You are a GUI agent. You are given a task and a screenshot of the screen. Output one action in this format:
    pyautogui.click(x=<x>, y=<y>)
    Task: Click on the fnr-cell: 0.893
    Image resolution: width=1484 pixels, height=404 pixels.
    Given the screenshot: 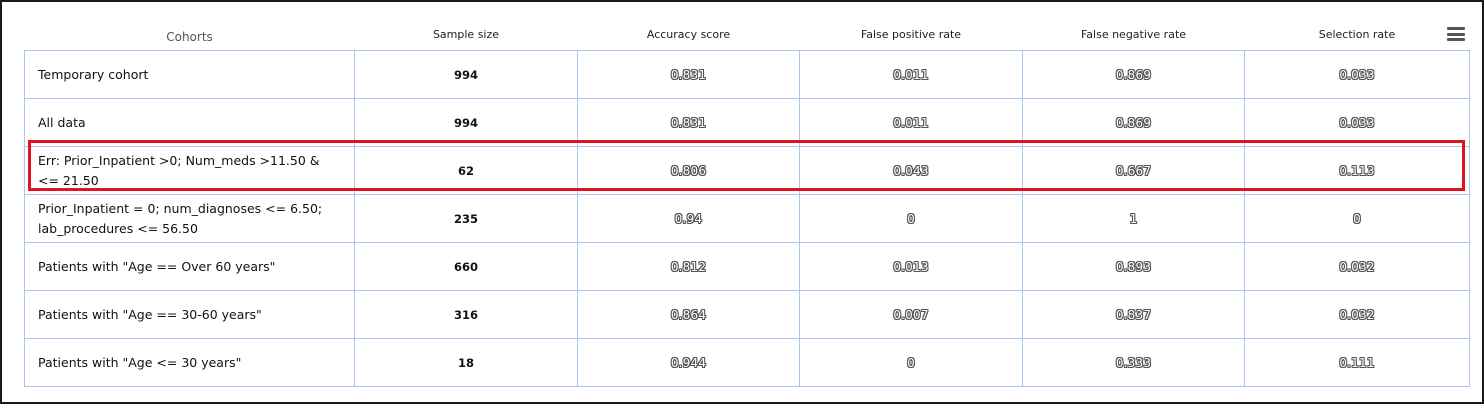 What is the action you would take?
    pyautogui.click(x=1133, y=266)
    